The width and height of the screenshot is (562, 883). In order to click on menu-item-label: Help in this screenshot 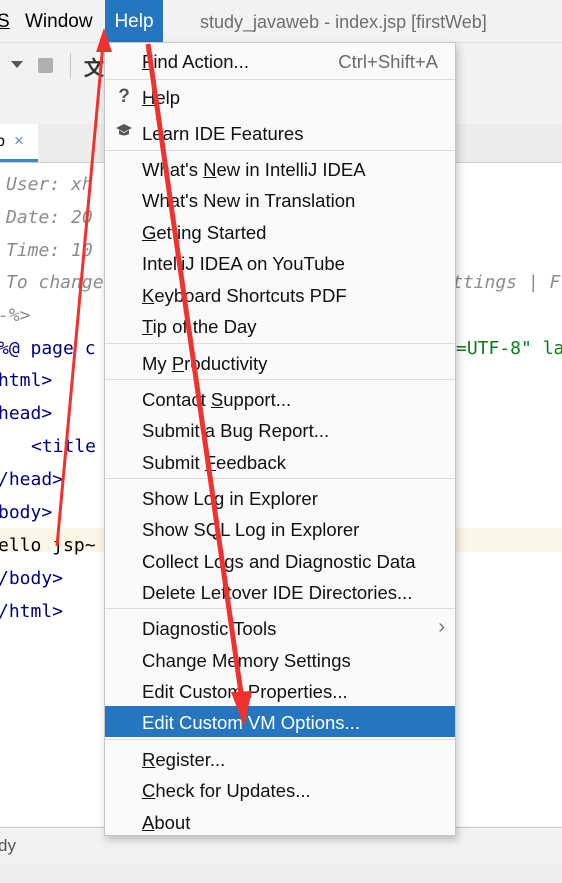, I will do `click(161, 97)`.